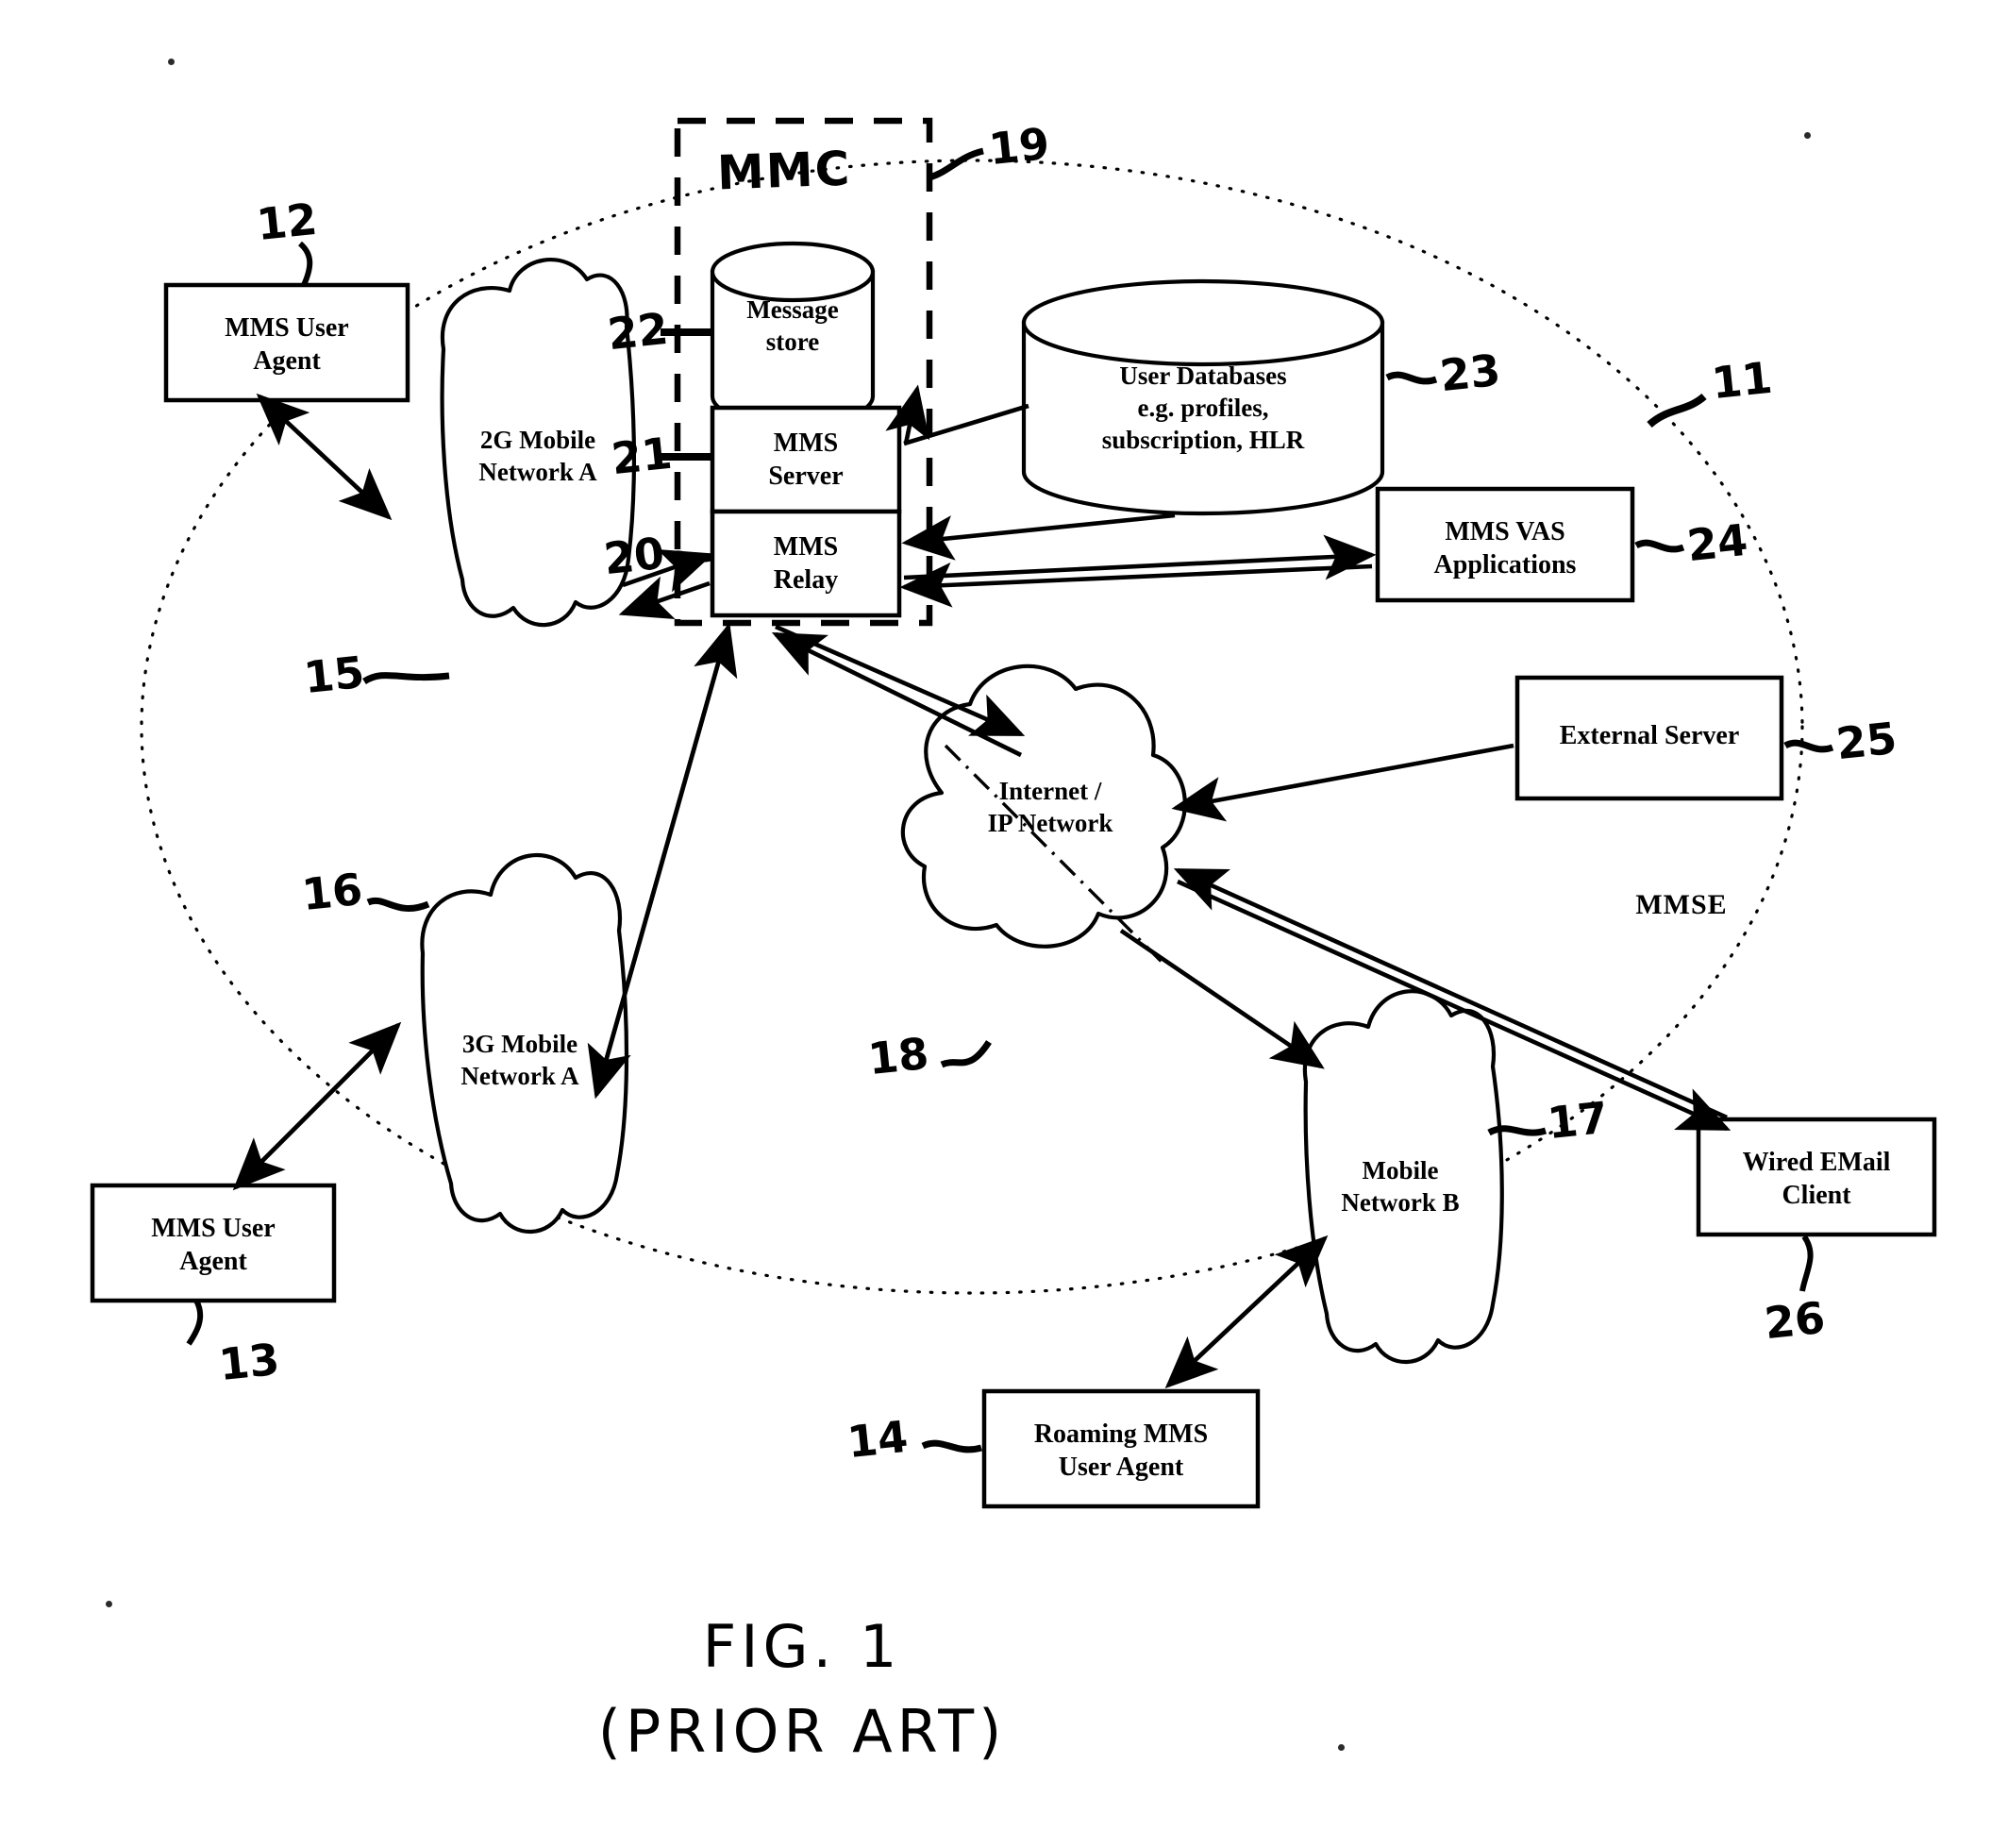 This screenshot has height=1848, width=1991. What do you see at coordinates (966, 424) in the screenshot?
I see `edge-server-to-userdb` at bounding box center [966, 424].